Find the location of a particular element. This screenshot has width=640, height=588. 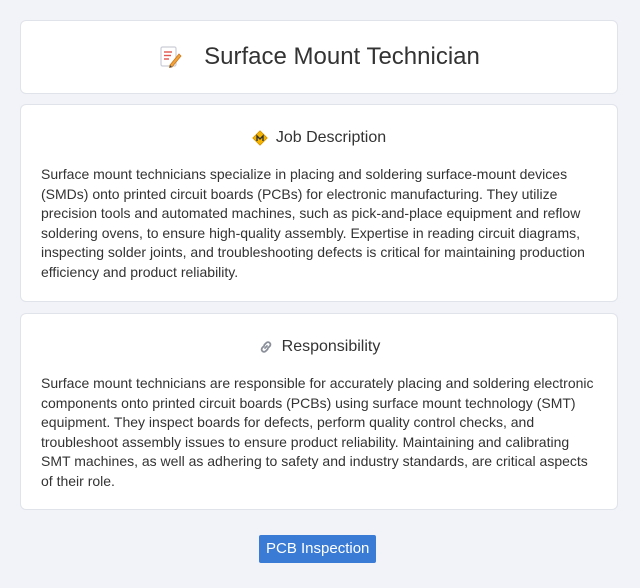

responsibility-header: Responsibility is located at coordinates (319, 347).